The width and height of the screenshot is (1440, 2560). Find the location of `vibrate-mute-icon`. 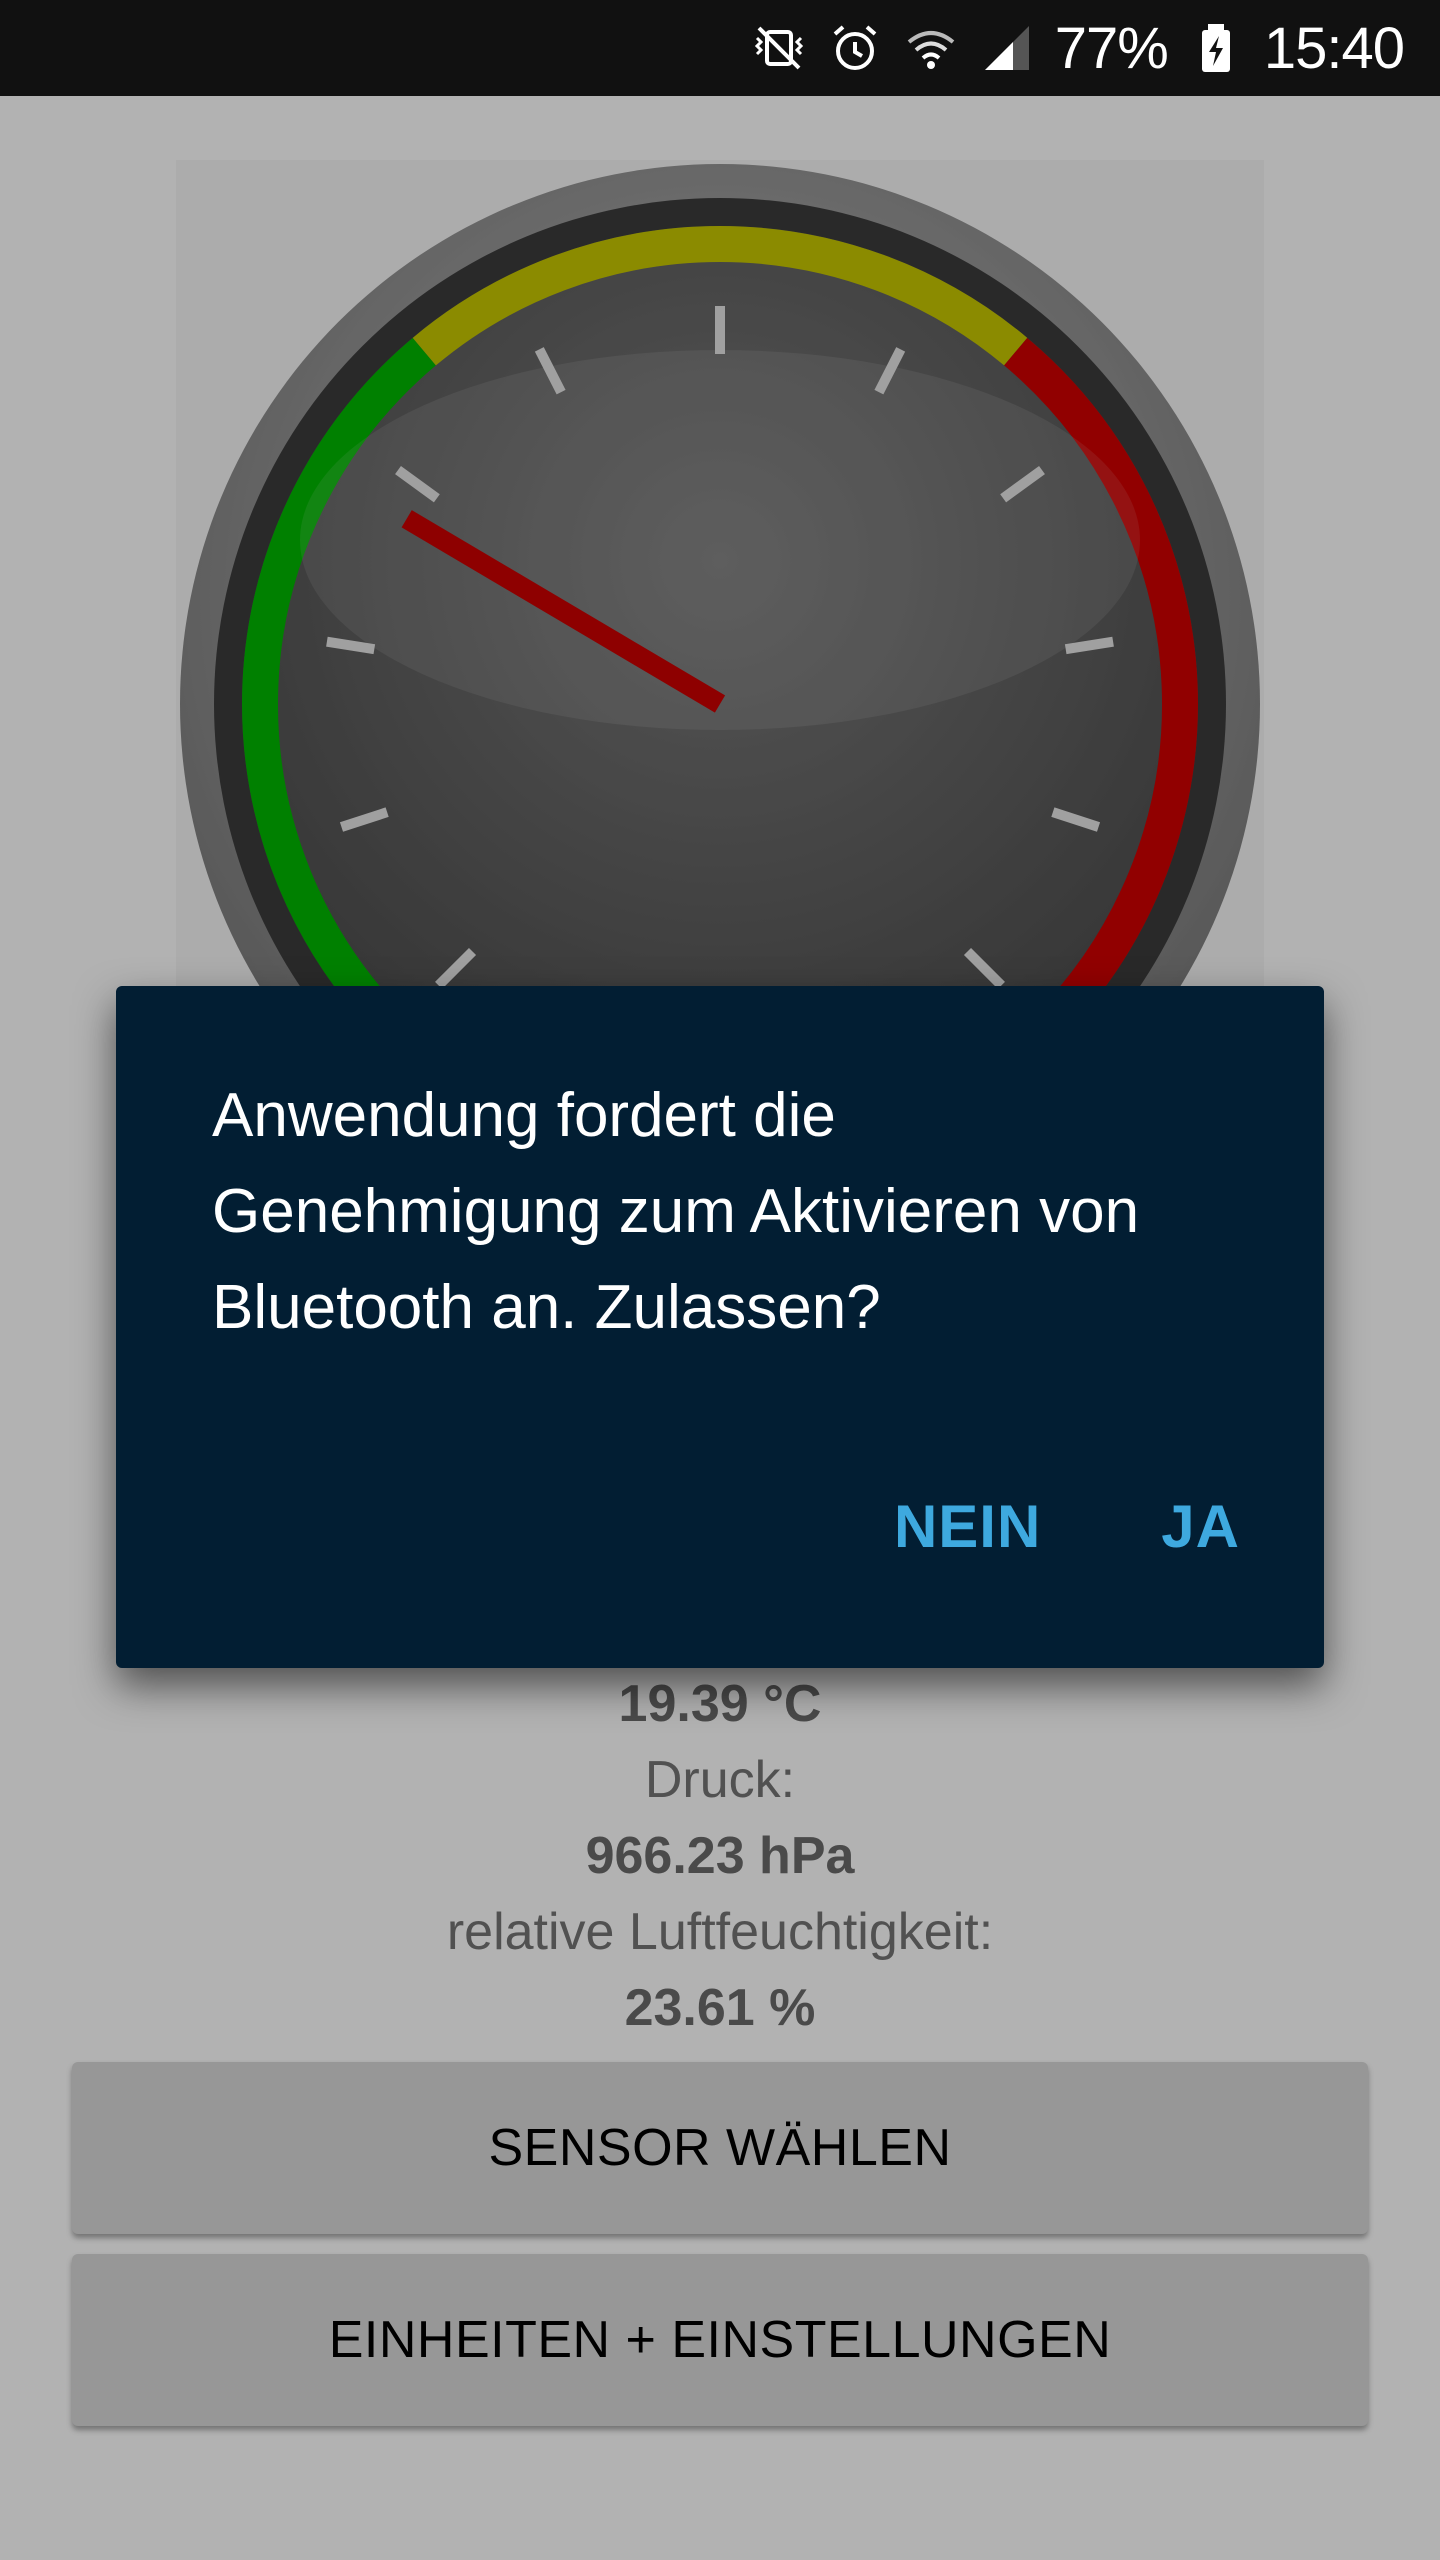

vibrate-mute-icon is located at coordinates (778, 48).